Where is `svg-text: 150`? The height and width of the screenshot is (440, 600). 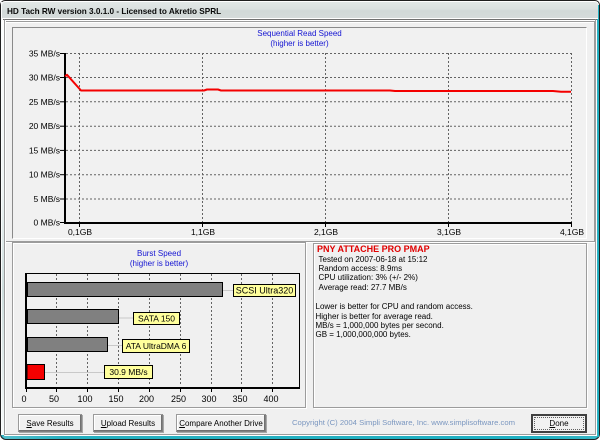 svg-text: 150 is located at coordinates (115, 399).